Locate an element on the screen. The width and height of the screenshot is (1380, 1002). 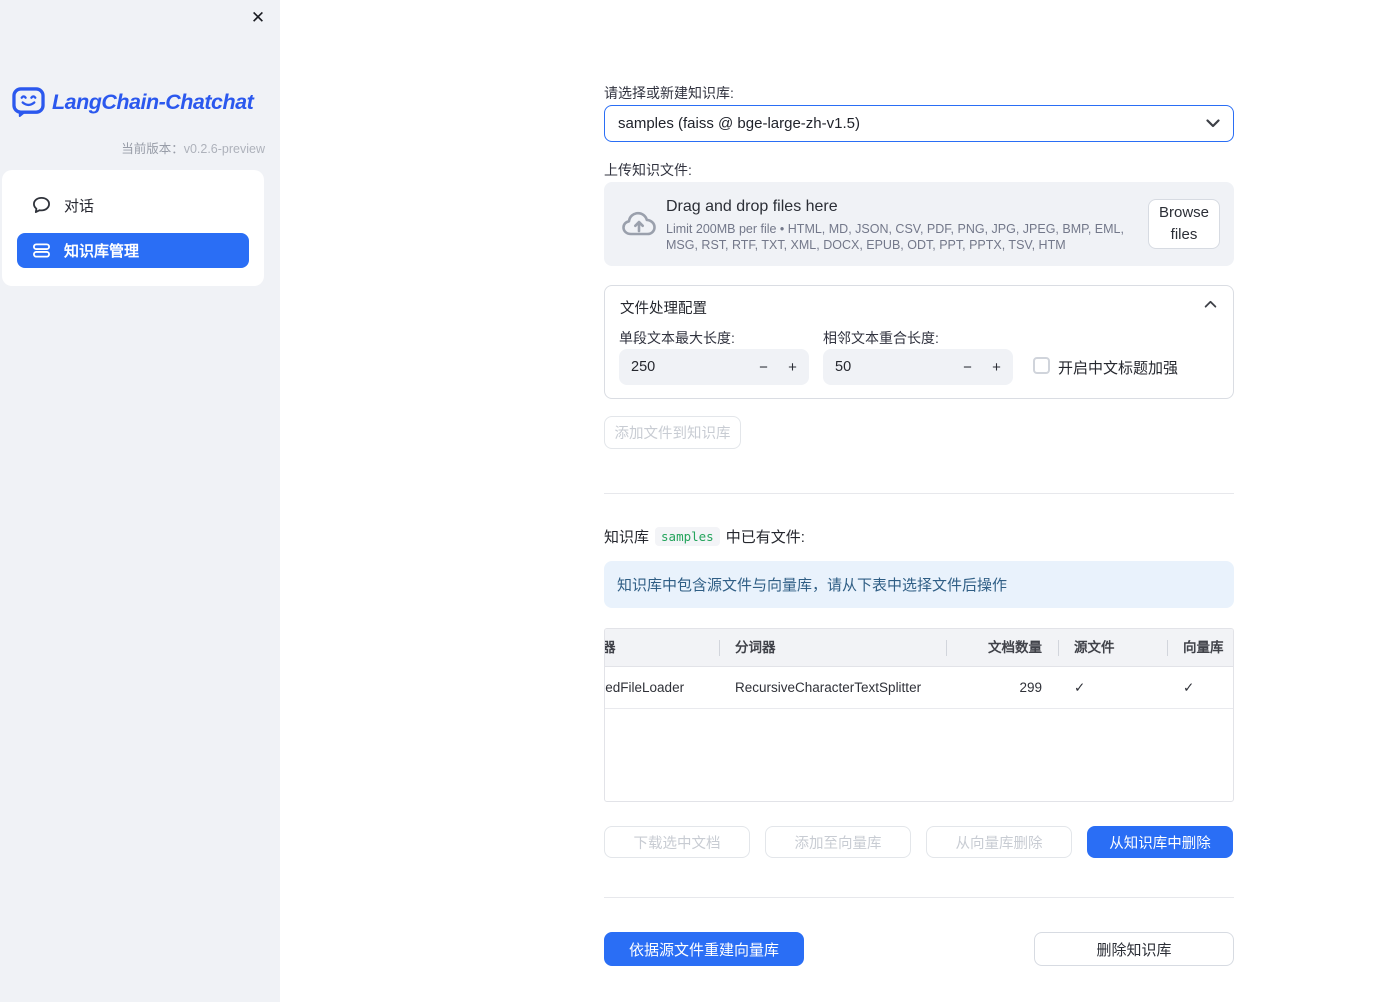
version-text: 当前版本：v0.2.6-preview is located at coordinates (193, 147).